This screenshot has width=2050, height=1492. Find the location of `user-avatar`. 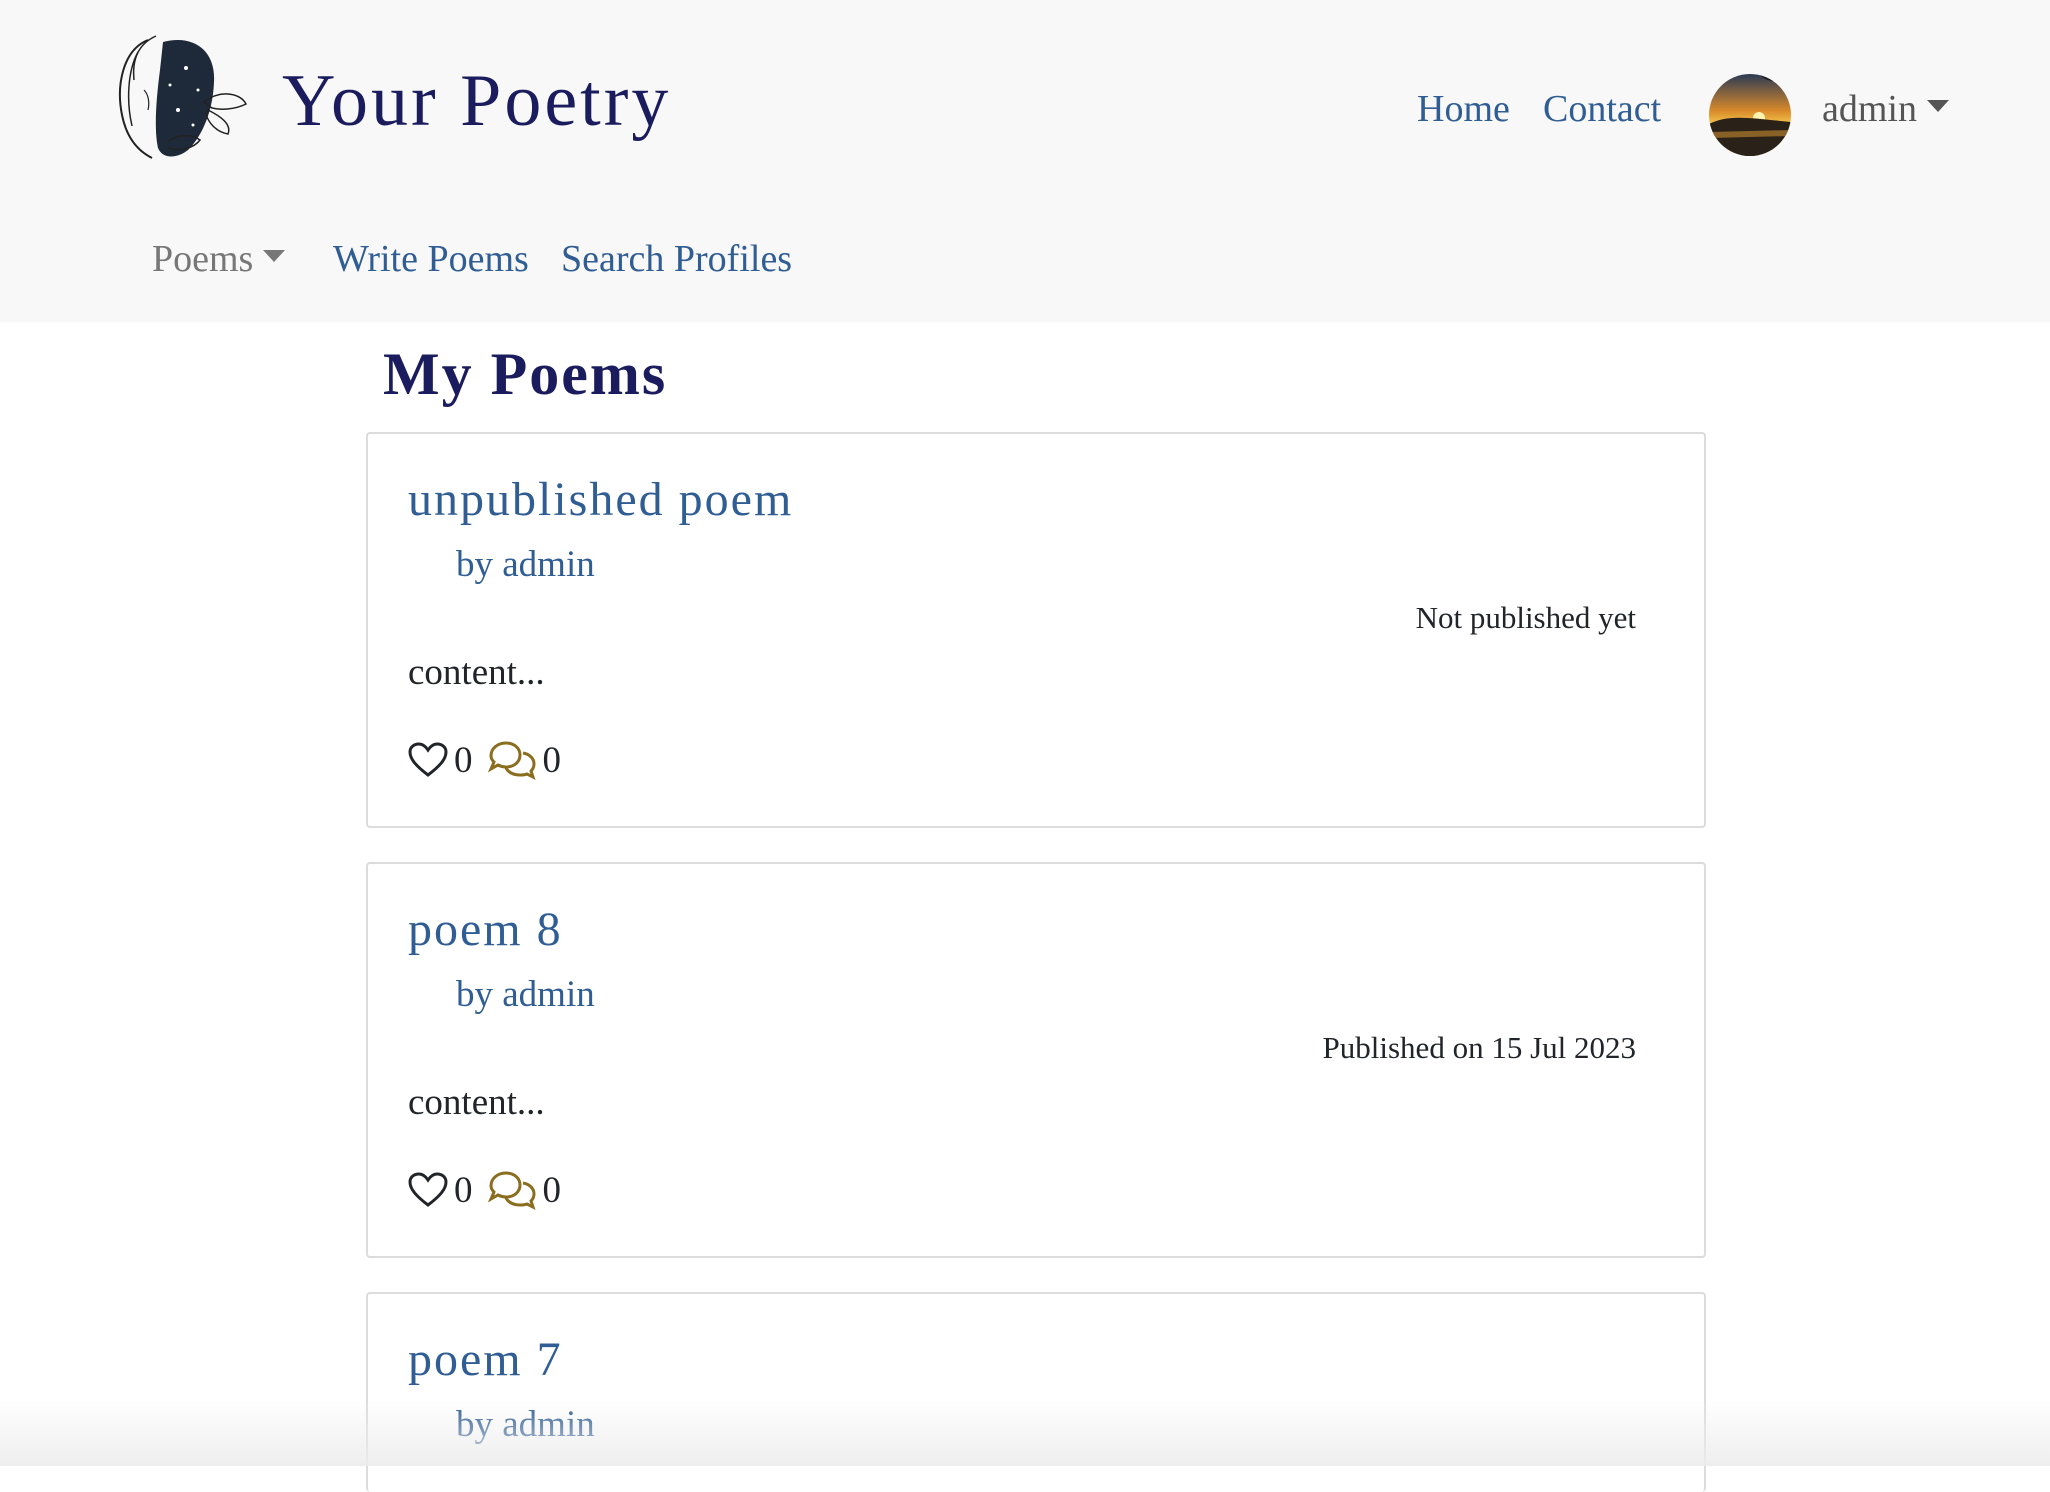

user-avatar is located at coordinates (1750, 115).